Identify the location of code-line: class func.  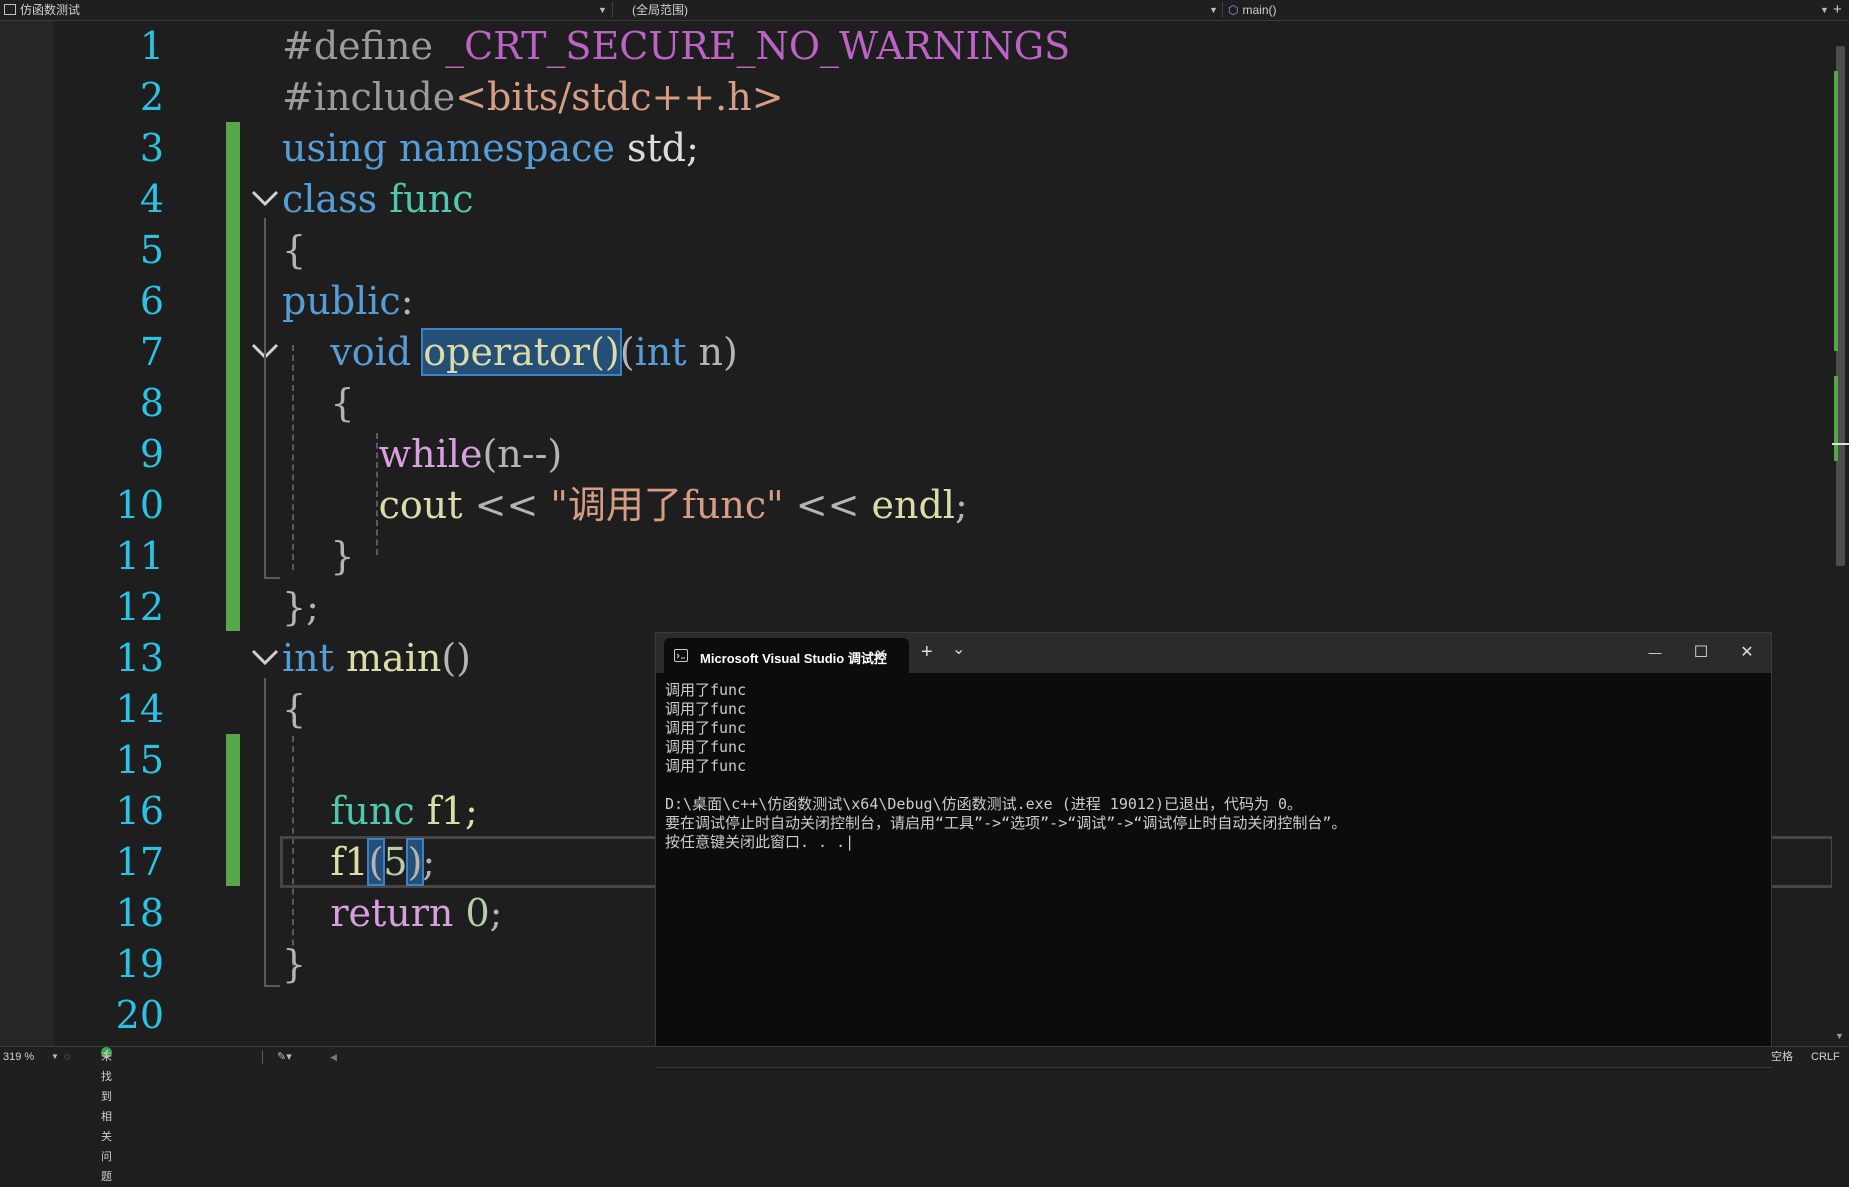
(378, 199).